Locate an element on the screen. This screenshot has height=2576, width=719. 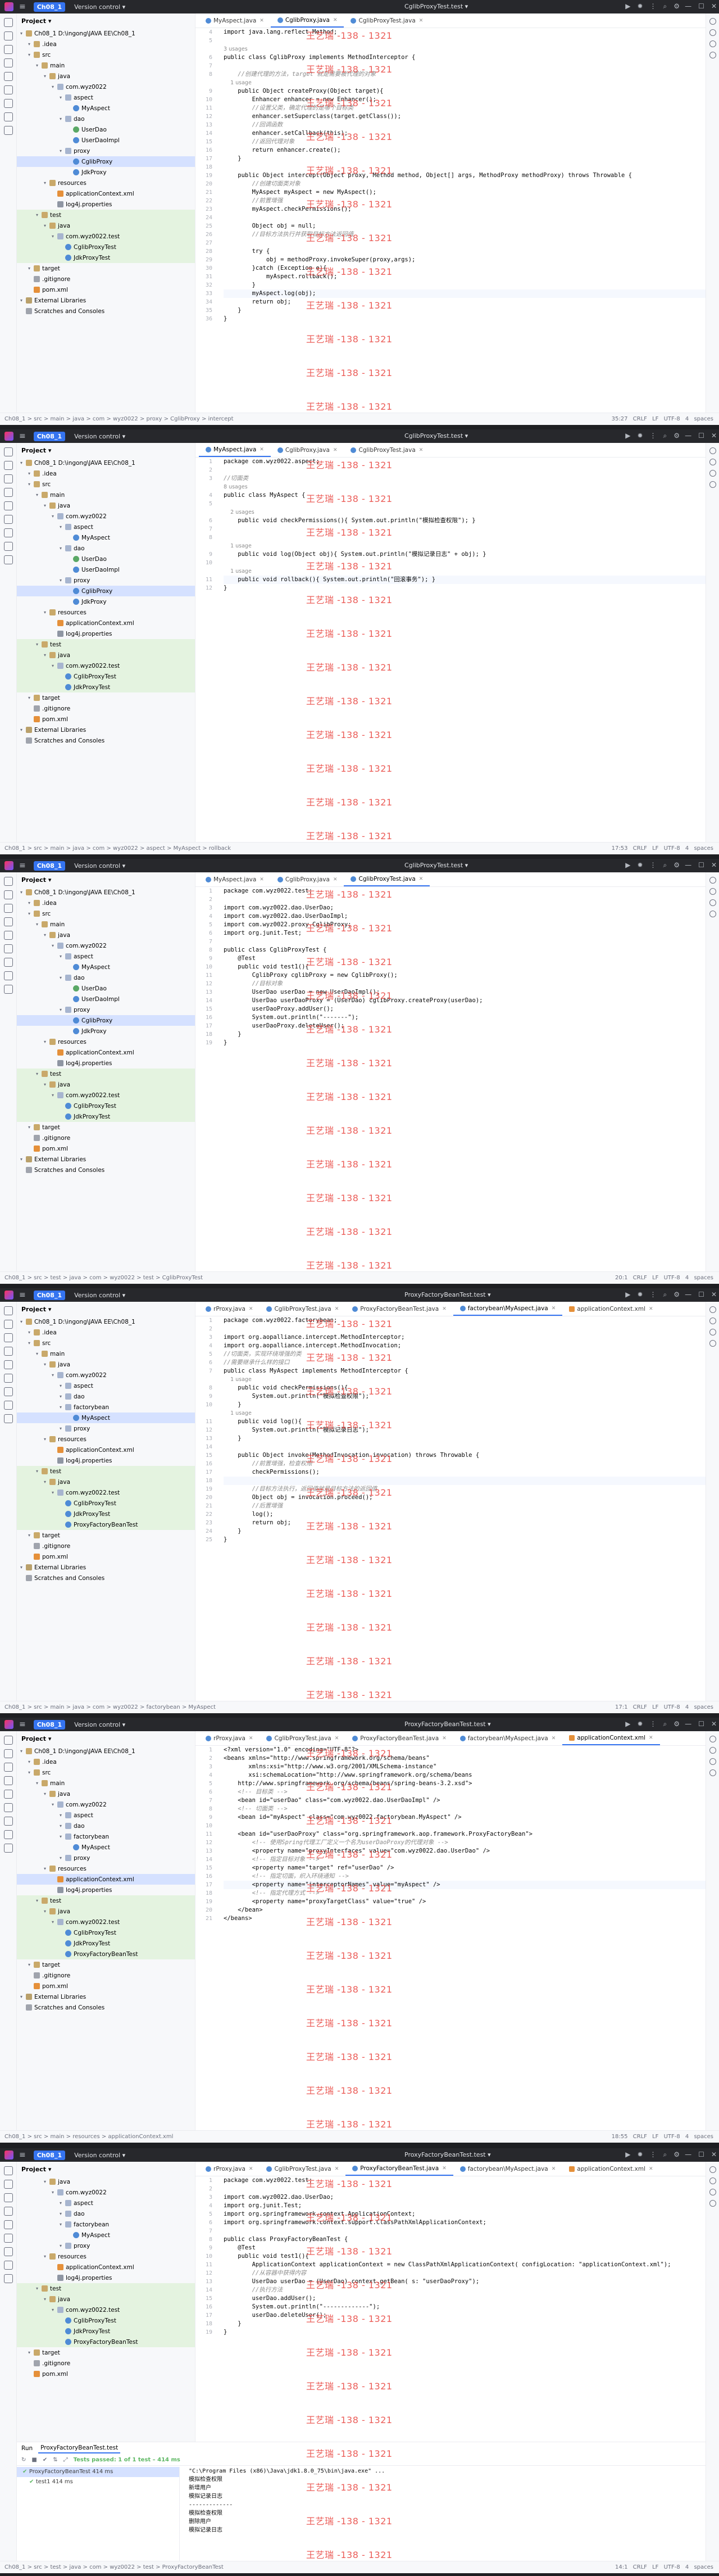
tree-item: UserDaoImpl is located at coordinates (106, 999).